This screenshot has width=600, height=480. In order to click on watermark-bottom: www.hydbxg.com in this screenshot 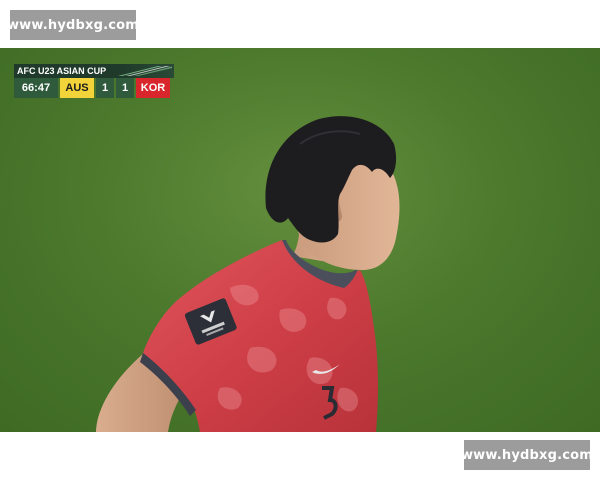, I will do `click(527, 455)`.